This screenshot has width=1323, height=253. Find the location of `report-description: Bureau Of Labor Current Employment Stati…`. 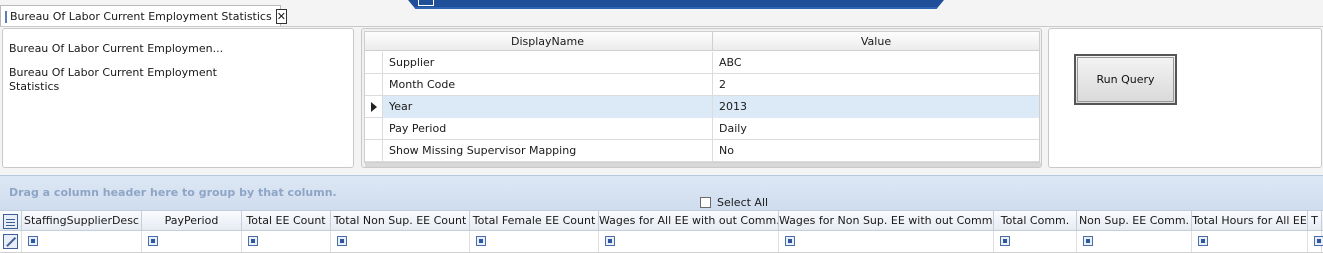

report-description: Bureau Of Labor Current Employment Stati… is located at coordinates (113, 79).